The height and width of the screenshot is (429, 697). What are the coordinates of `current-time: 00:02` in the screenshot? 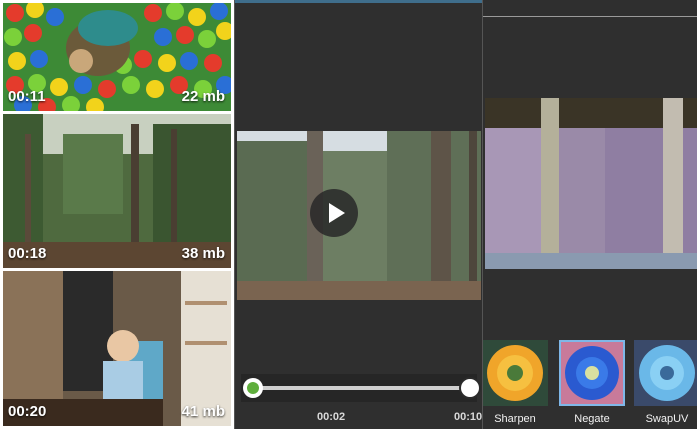 It's located at (331, 417).